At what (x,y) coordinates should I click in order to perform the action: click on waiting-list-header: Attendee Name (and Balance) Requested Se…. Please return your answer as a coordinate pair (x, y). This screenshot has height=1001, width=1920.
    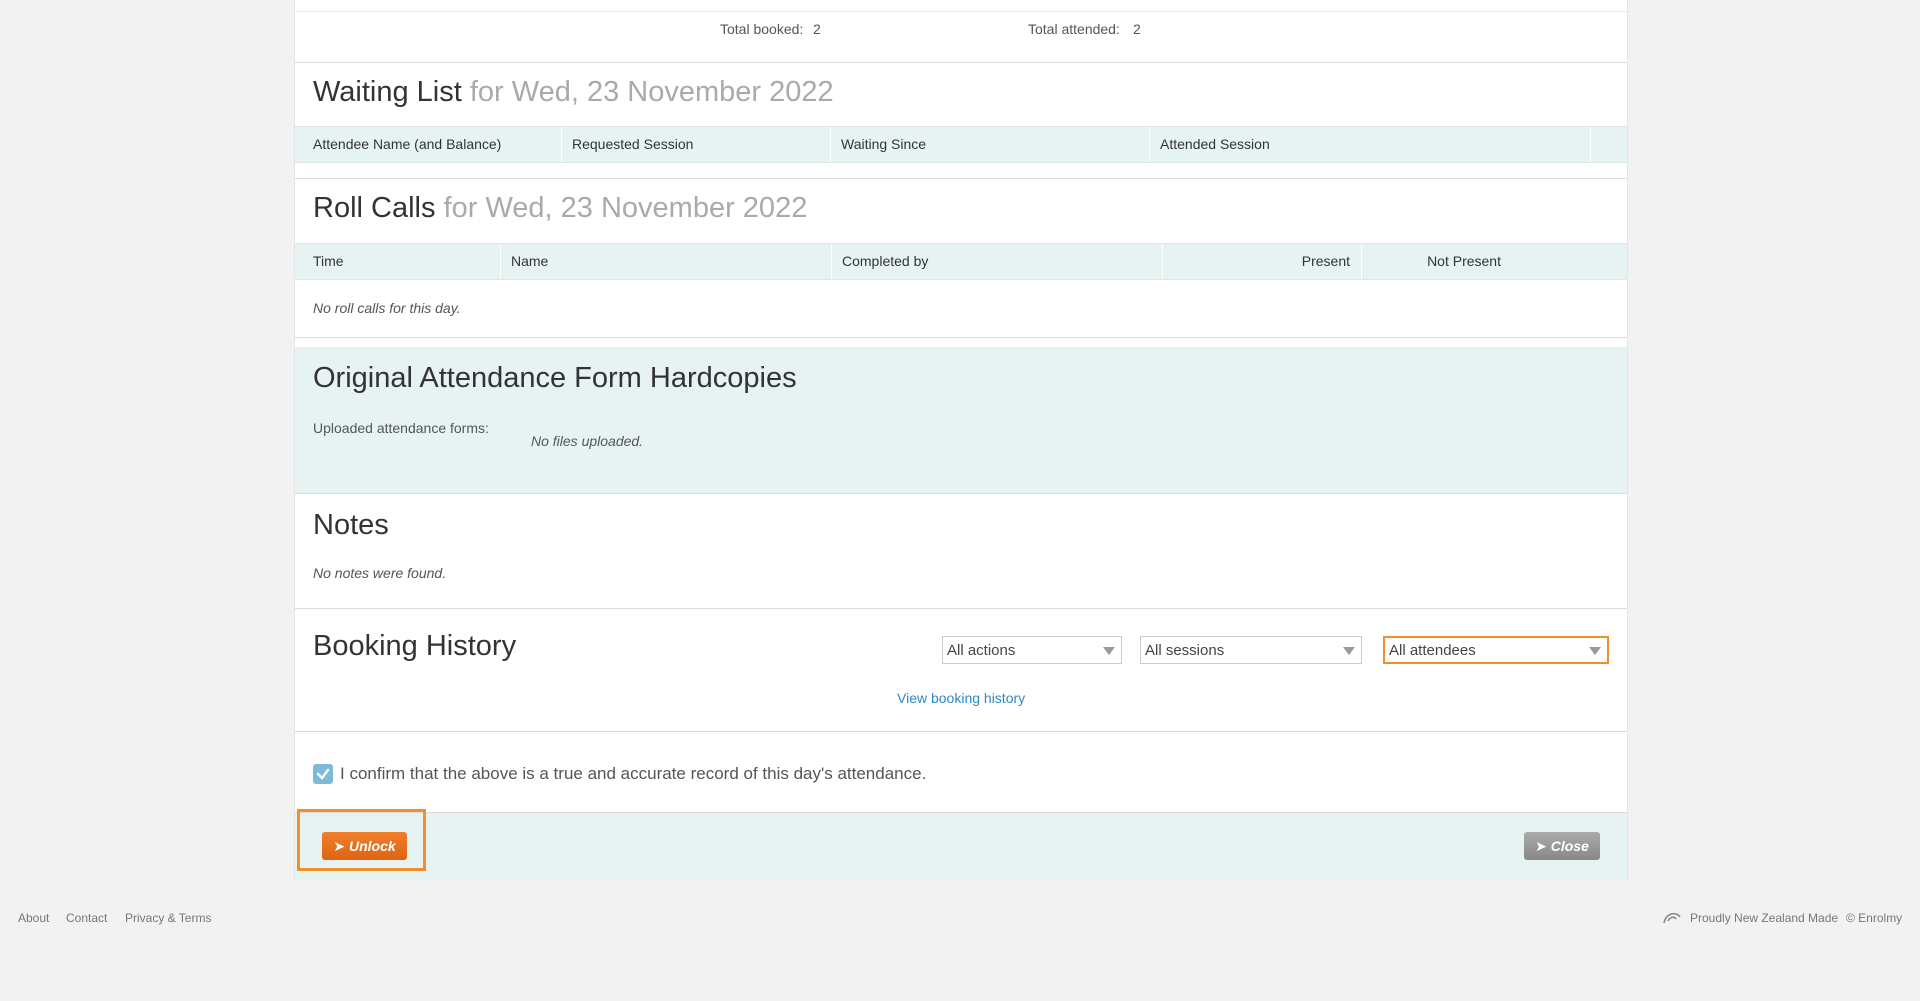
    Looking at the image, I should click on (961, 144).